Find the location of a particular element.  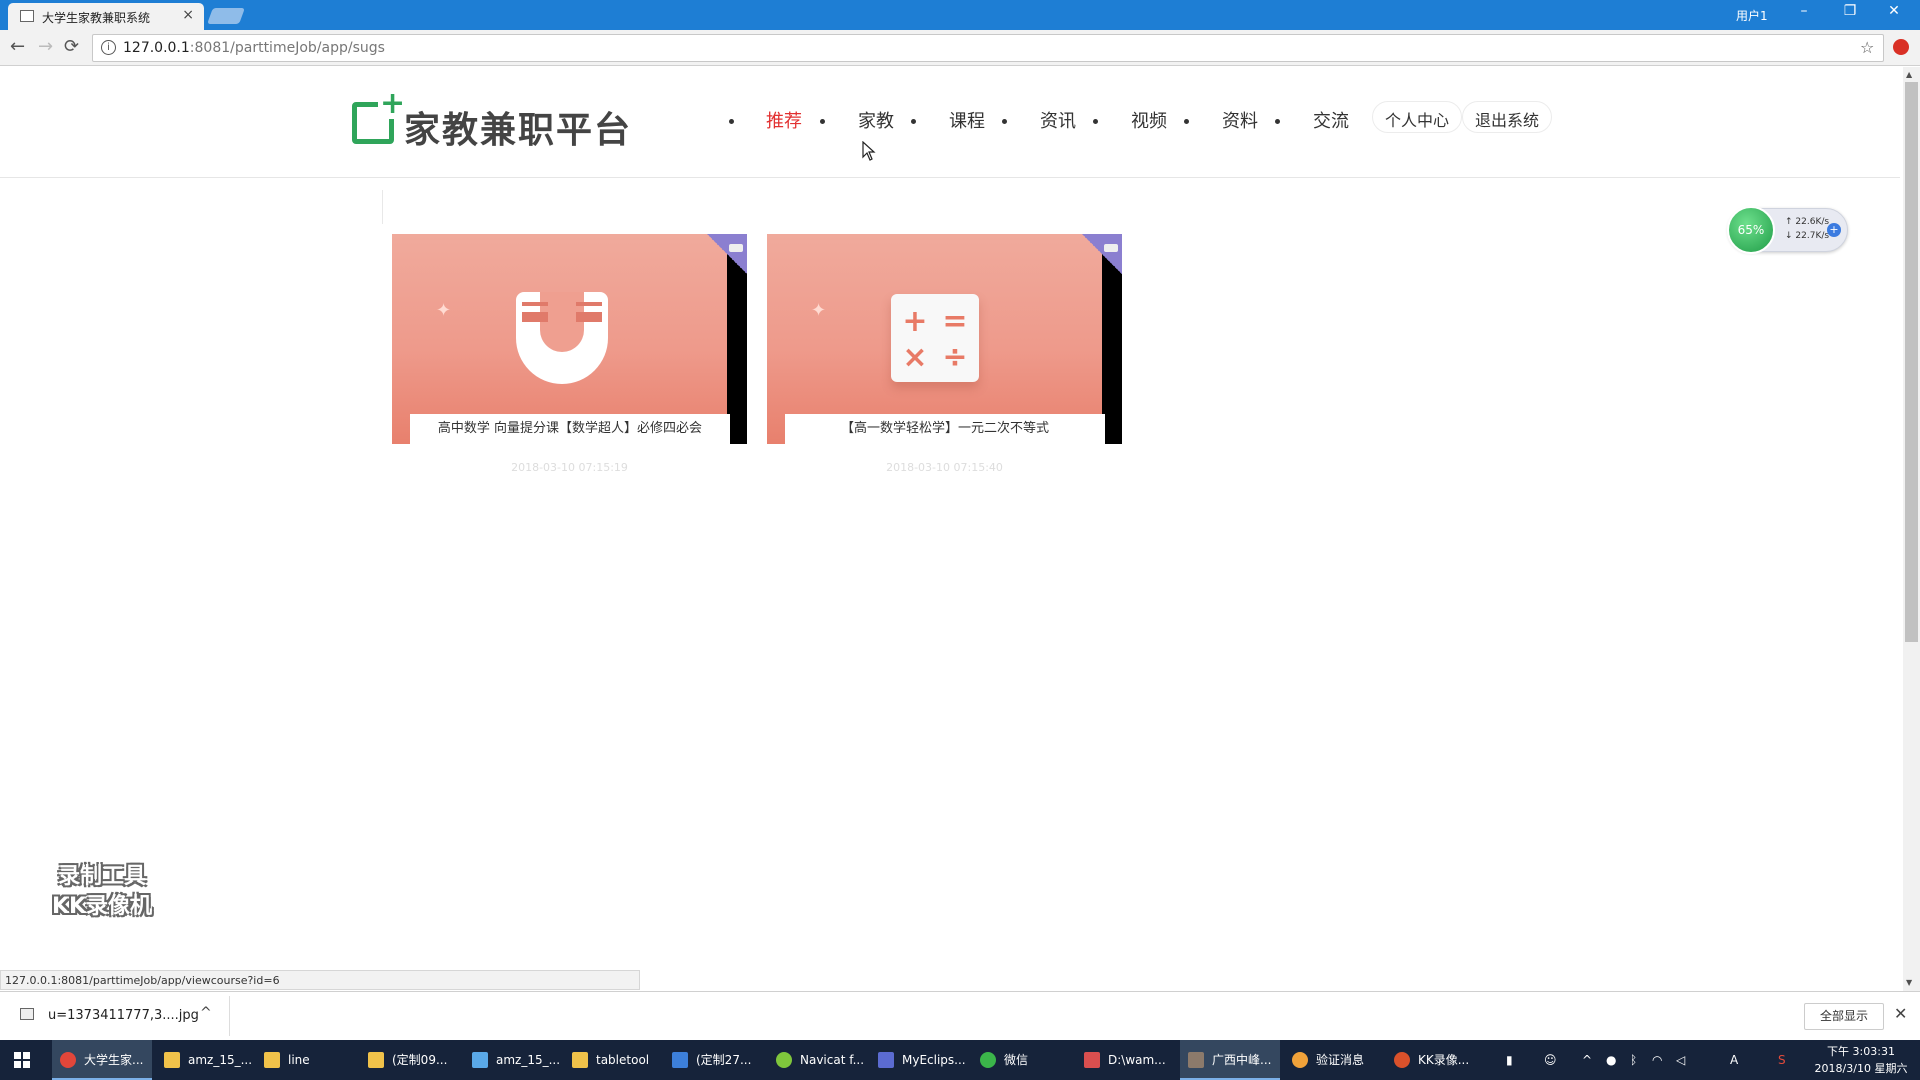

tab-title: 大学生家教兼职系统 is located at coordinates (96, 18).